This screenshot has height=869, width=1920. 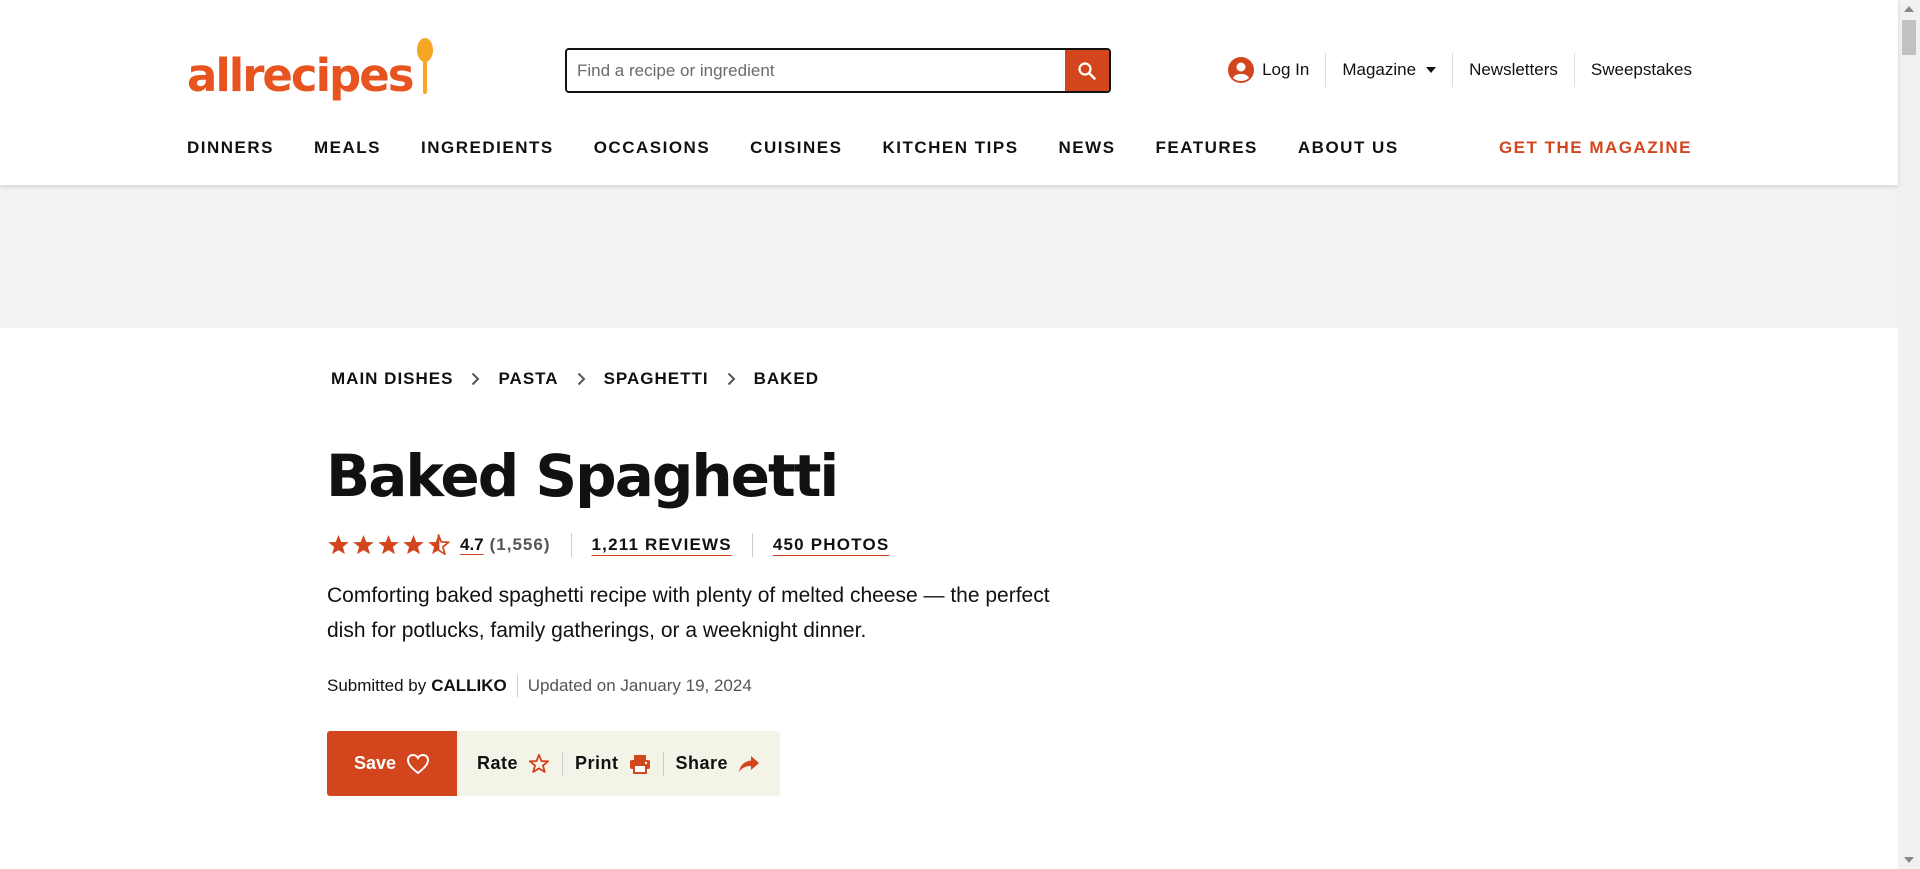 I want to click on scrollbar-thumb, so click(x=1909, y=37).